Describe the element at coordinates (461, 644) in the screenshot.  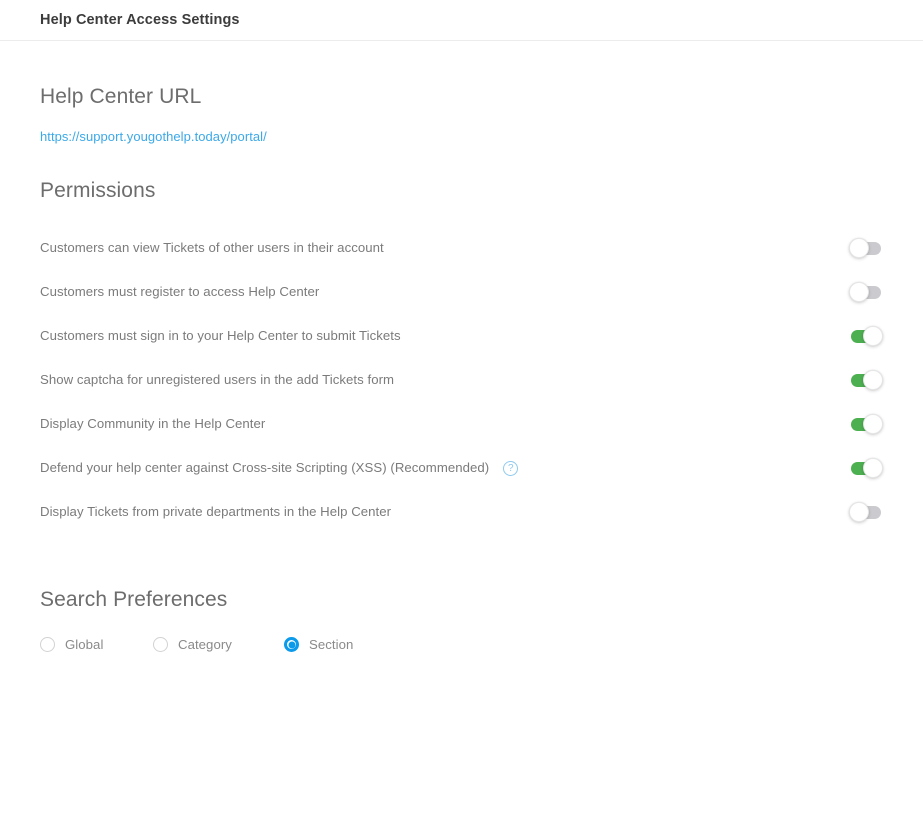
I see `search-preference-radio-group: Global Category Section` at that location.